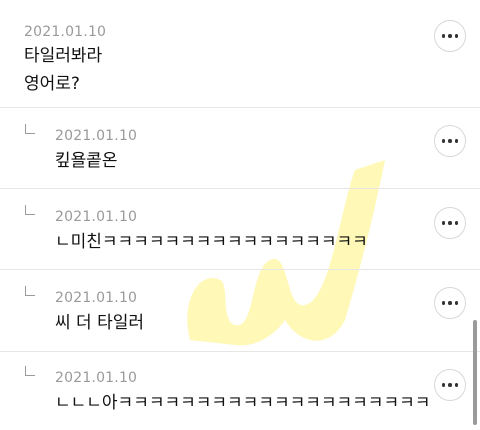 This screenshot has height=430, width=480. I want to click on comment-text: 타일러봐라 영어로?, so click(63, 70).